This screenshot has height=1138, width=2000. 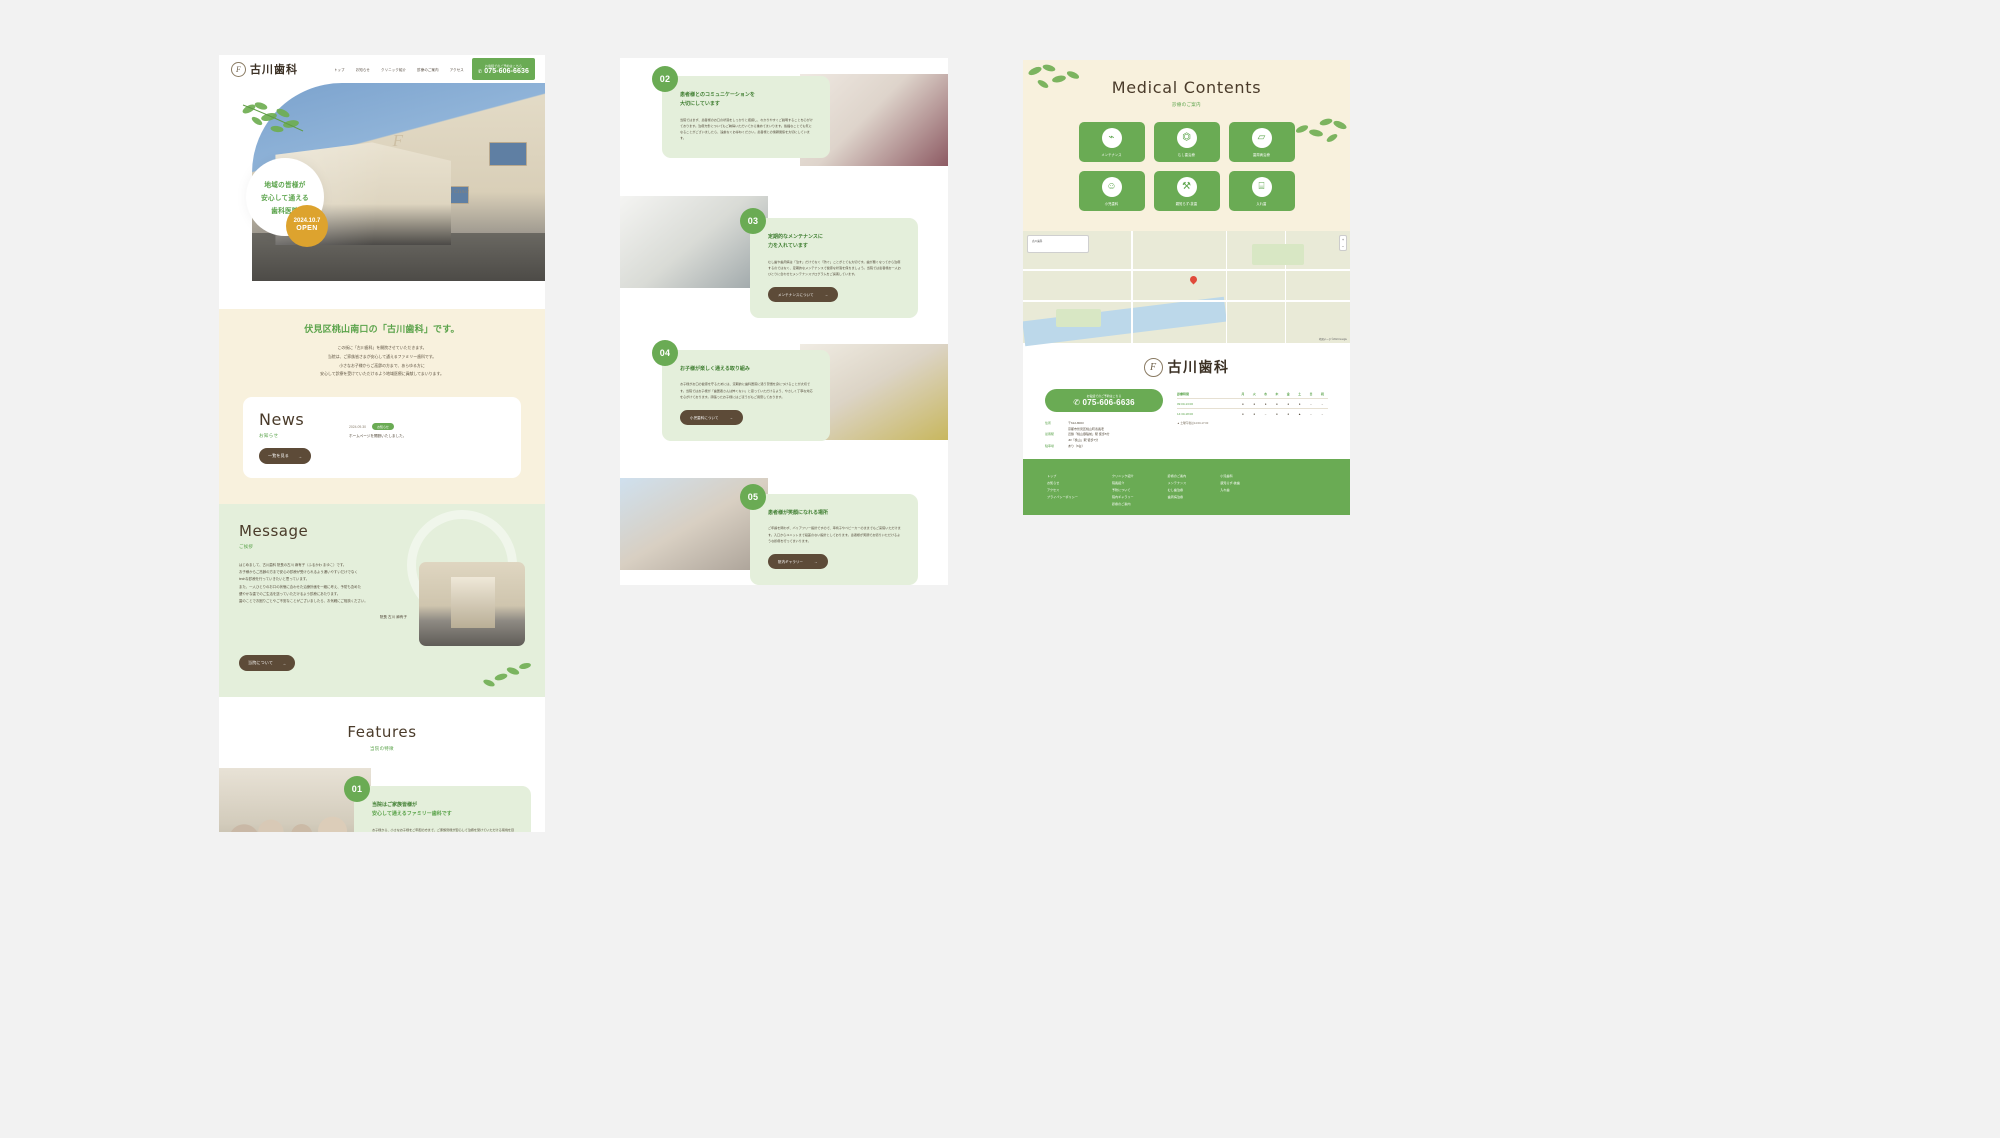 I want to click on footer-link: メンテナンス, so click(x=1177, y=483).